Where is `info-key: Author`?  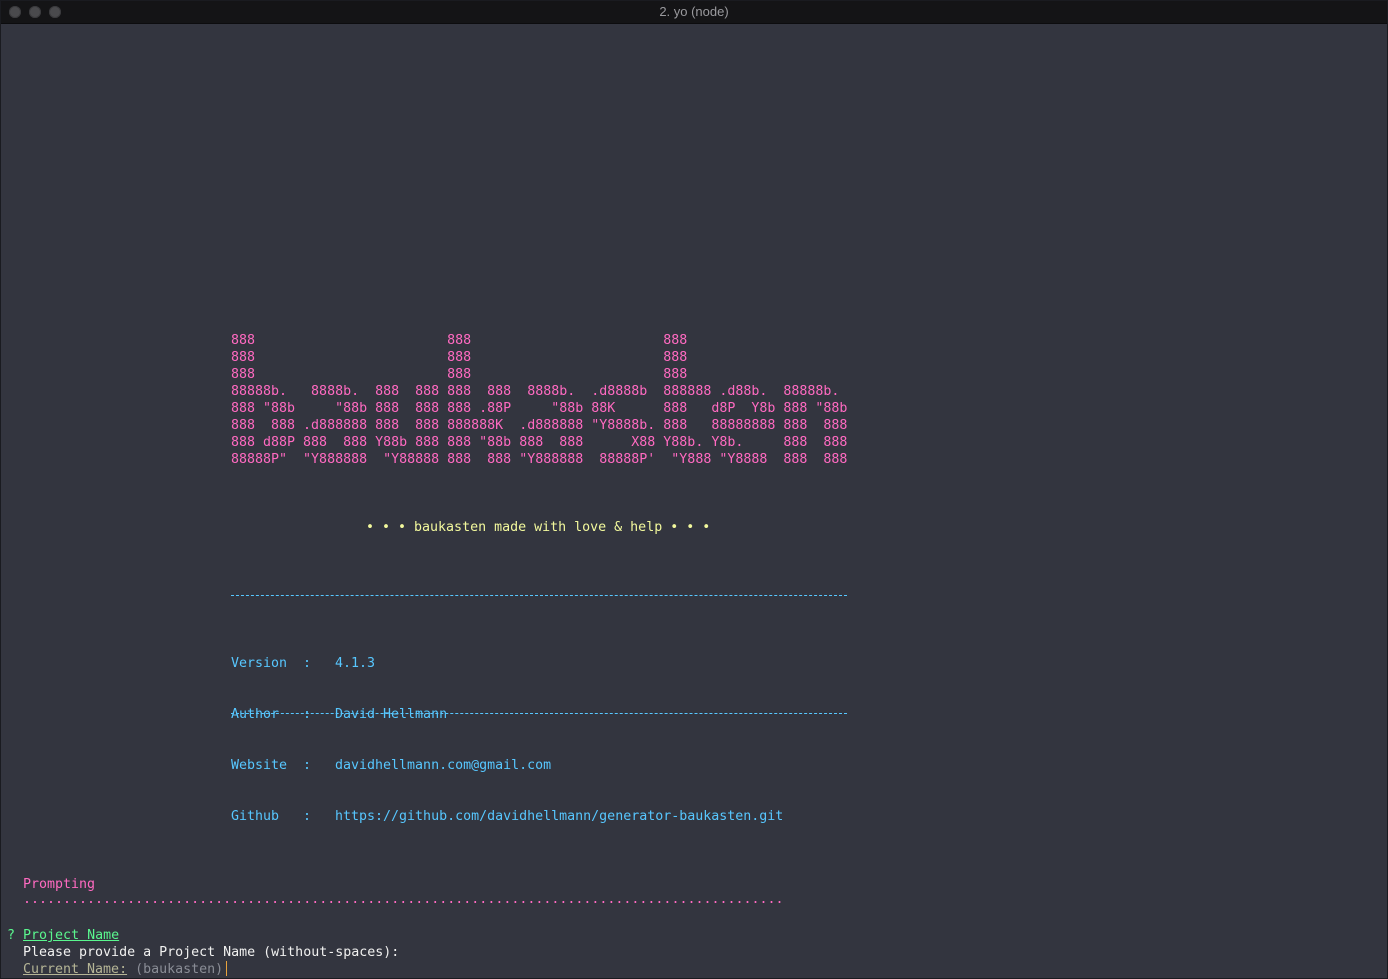 info-key: Author is located at coordinates (255, 714).